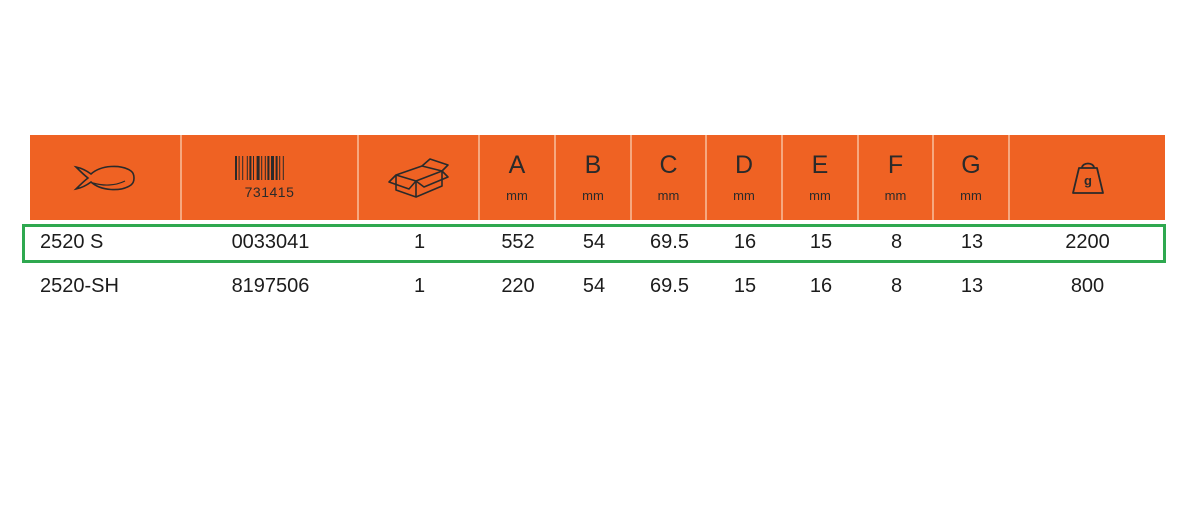  Describe the element at coordinates (518, 241) in the screenshot. I see `dim-a-value: 552` at that location.